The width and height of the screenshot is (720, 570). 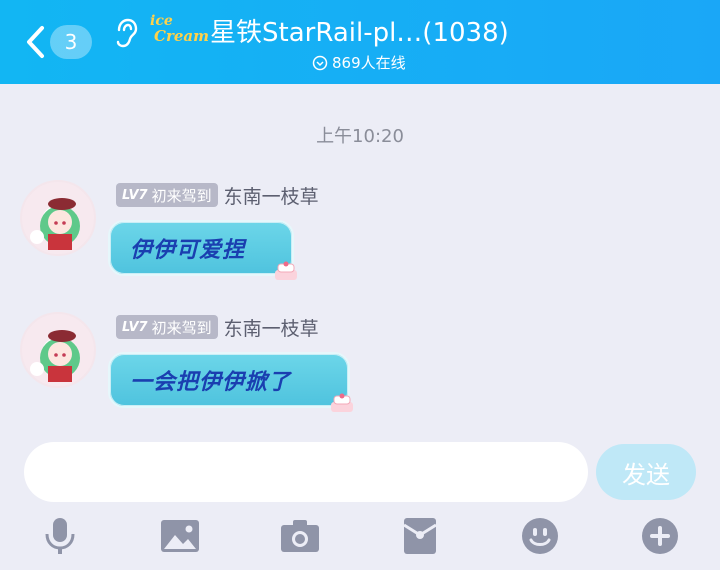 I want to click on input-toolbar, so click(x=360, y=536).